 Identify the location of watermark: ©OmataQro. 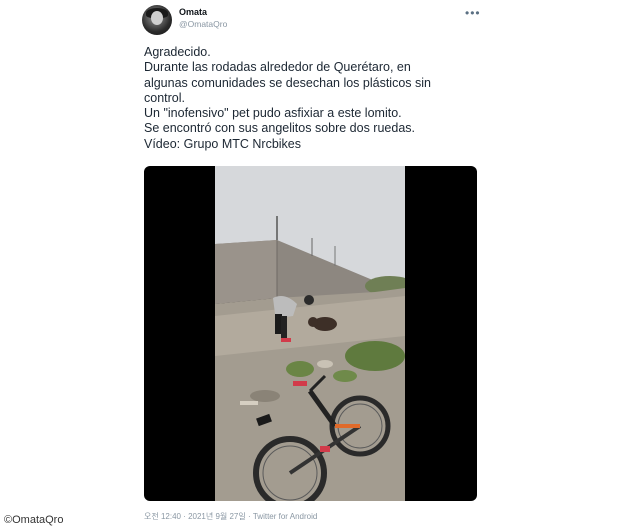
(34, 520).